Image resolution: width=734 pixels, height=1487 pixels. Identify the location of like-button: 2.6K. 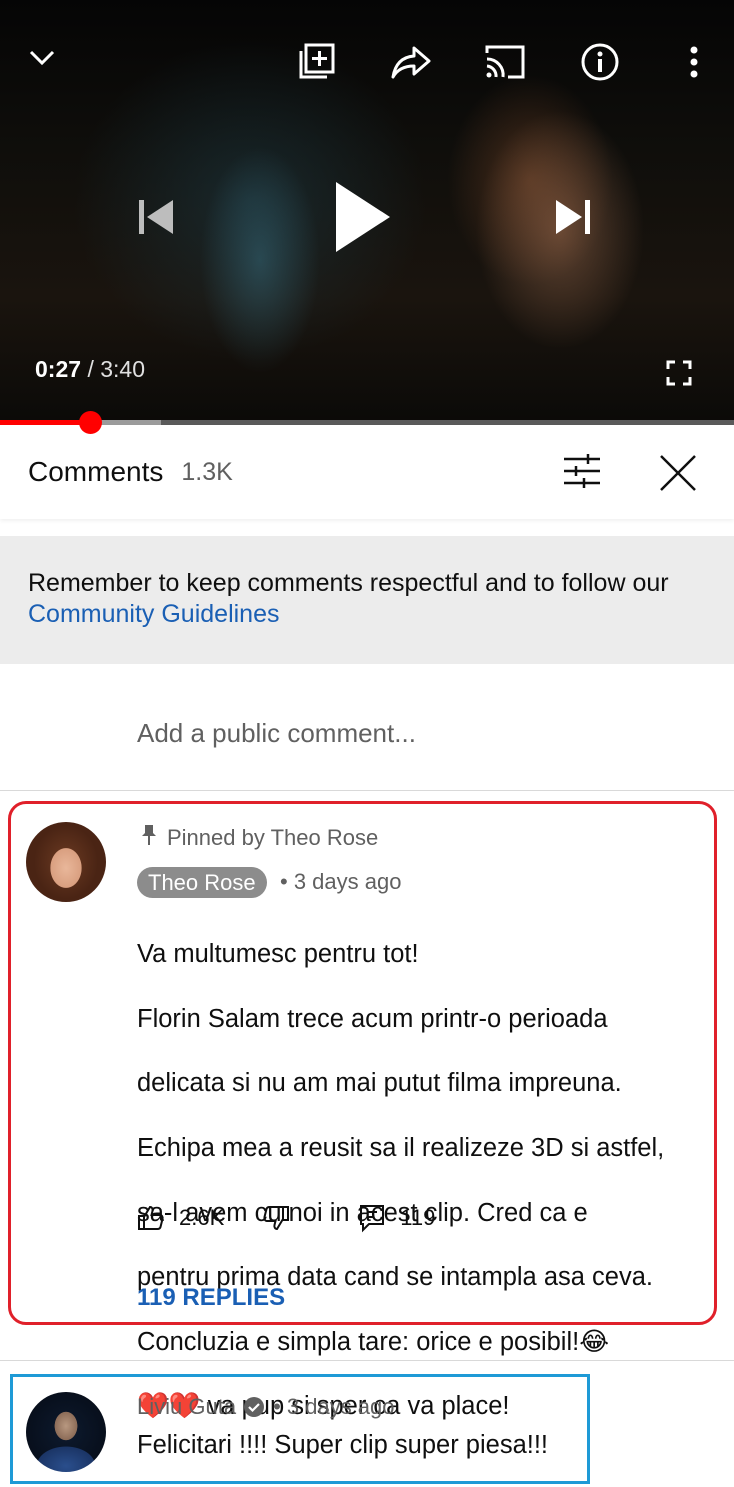
(180, 1218).